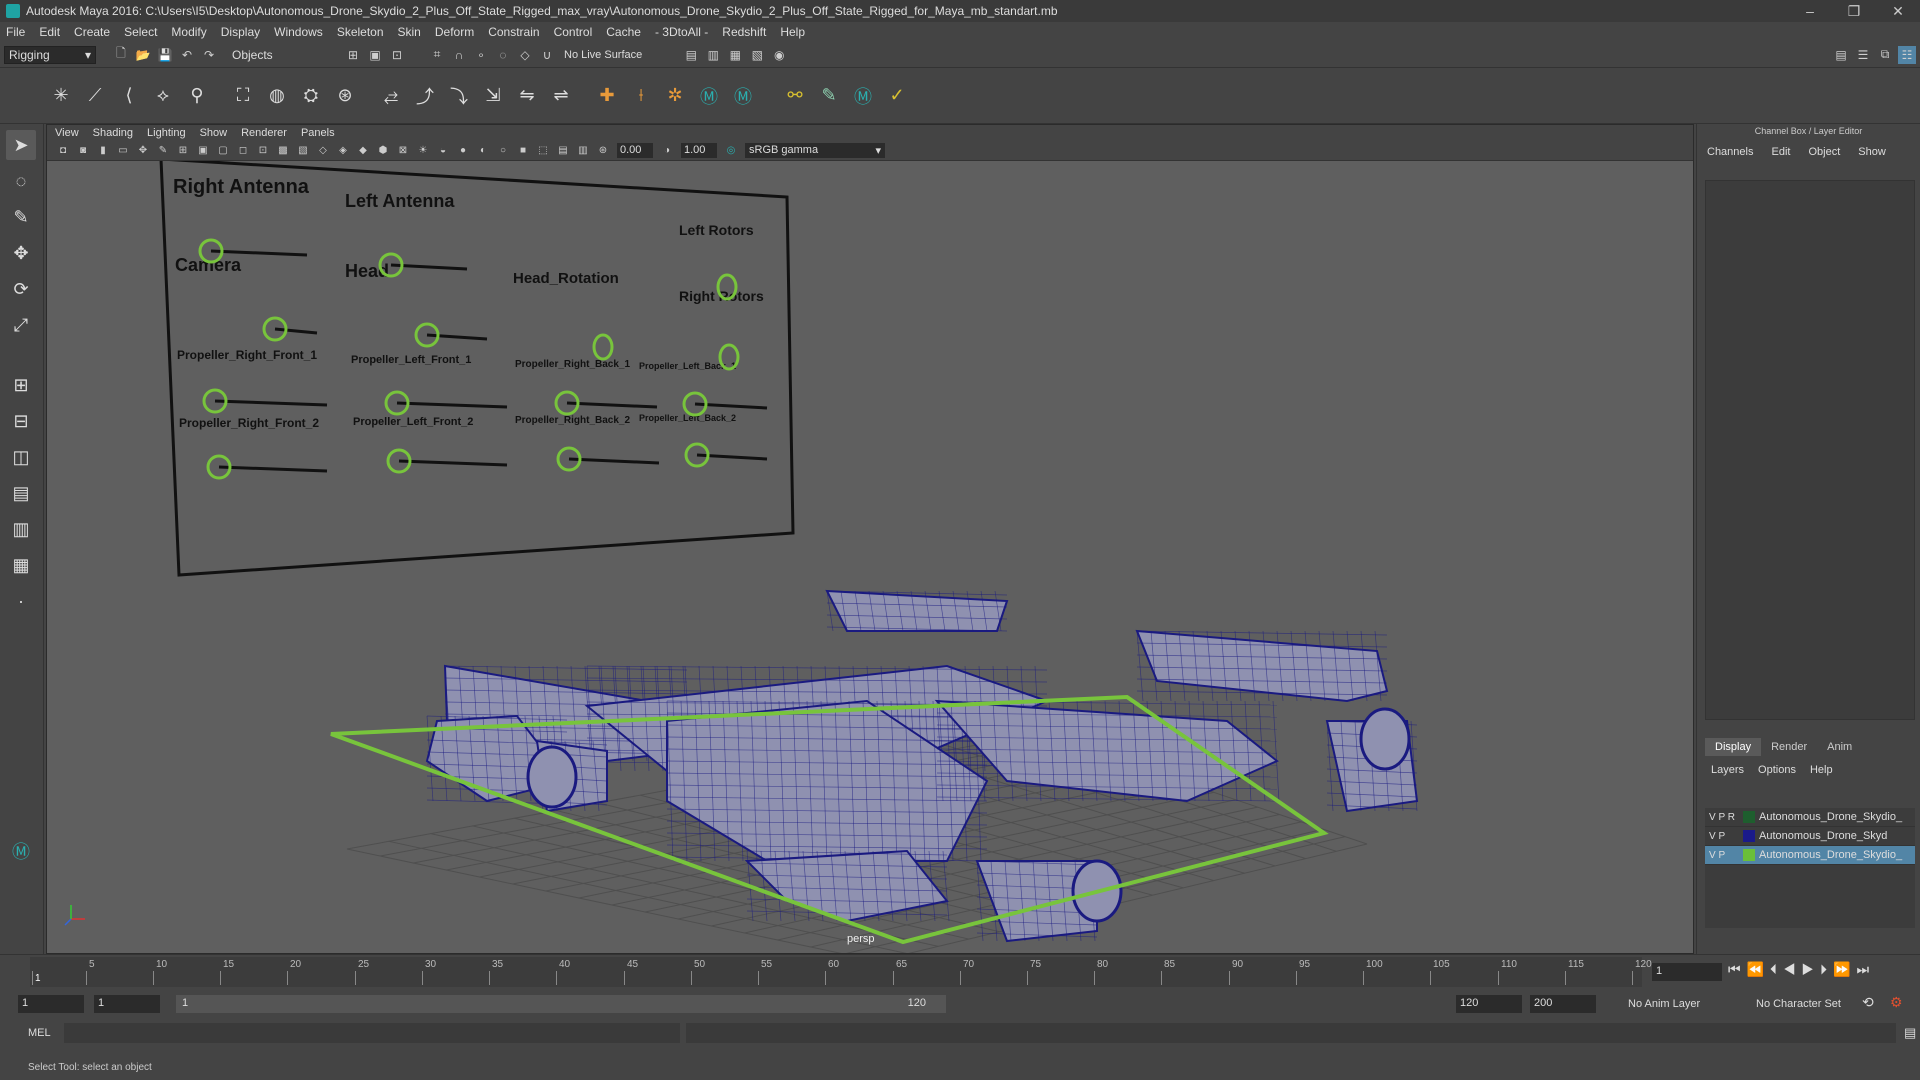 This screenshot has height=1080, width=1920. Describe the element at coordinates (129, 96) in the screenshot. I see `ik-spline-icon: ⟨` at that location.